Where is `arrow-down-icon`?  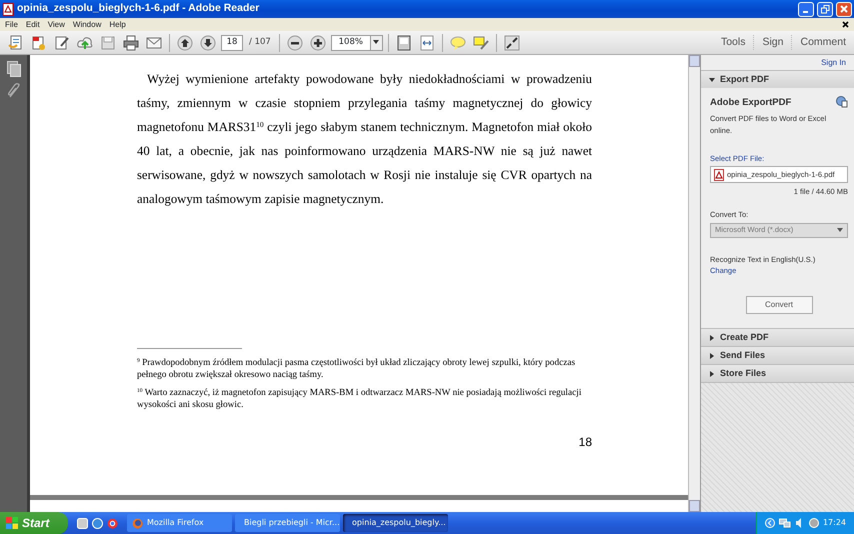
arrow-down-icon is located at coordinates (208, 42).